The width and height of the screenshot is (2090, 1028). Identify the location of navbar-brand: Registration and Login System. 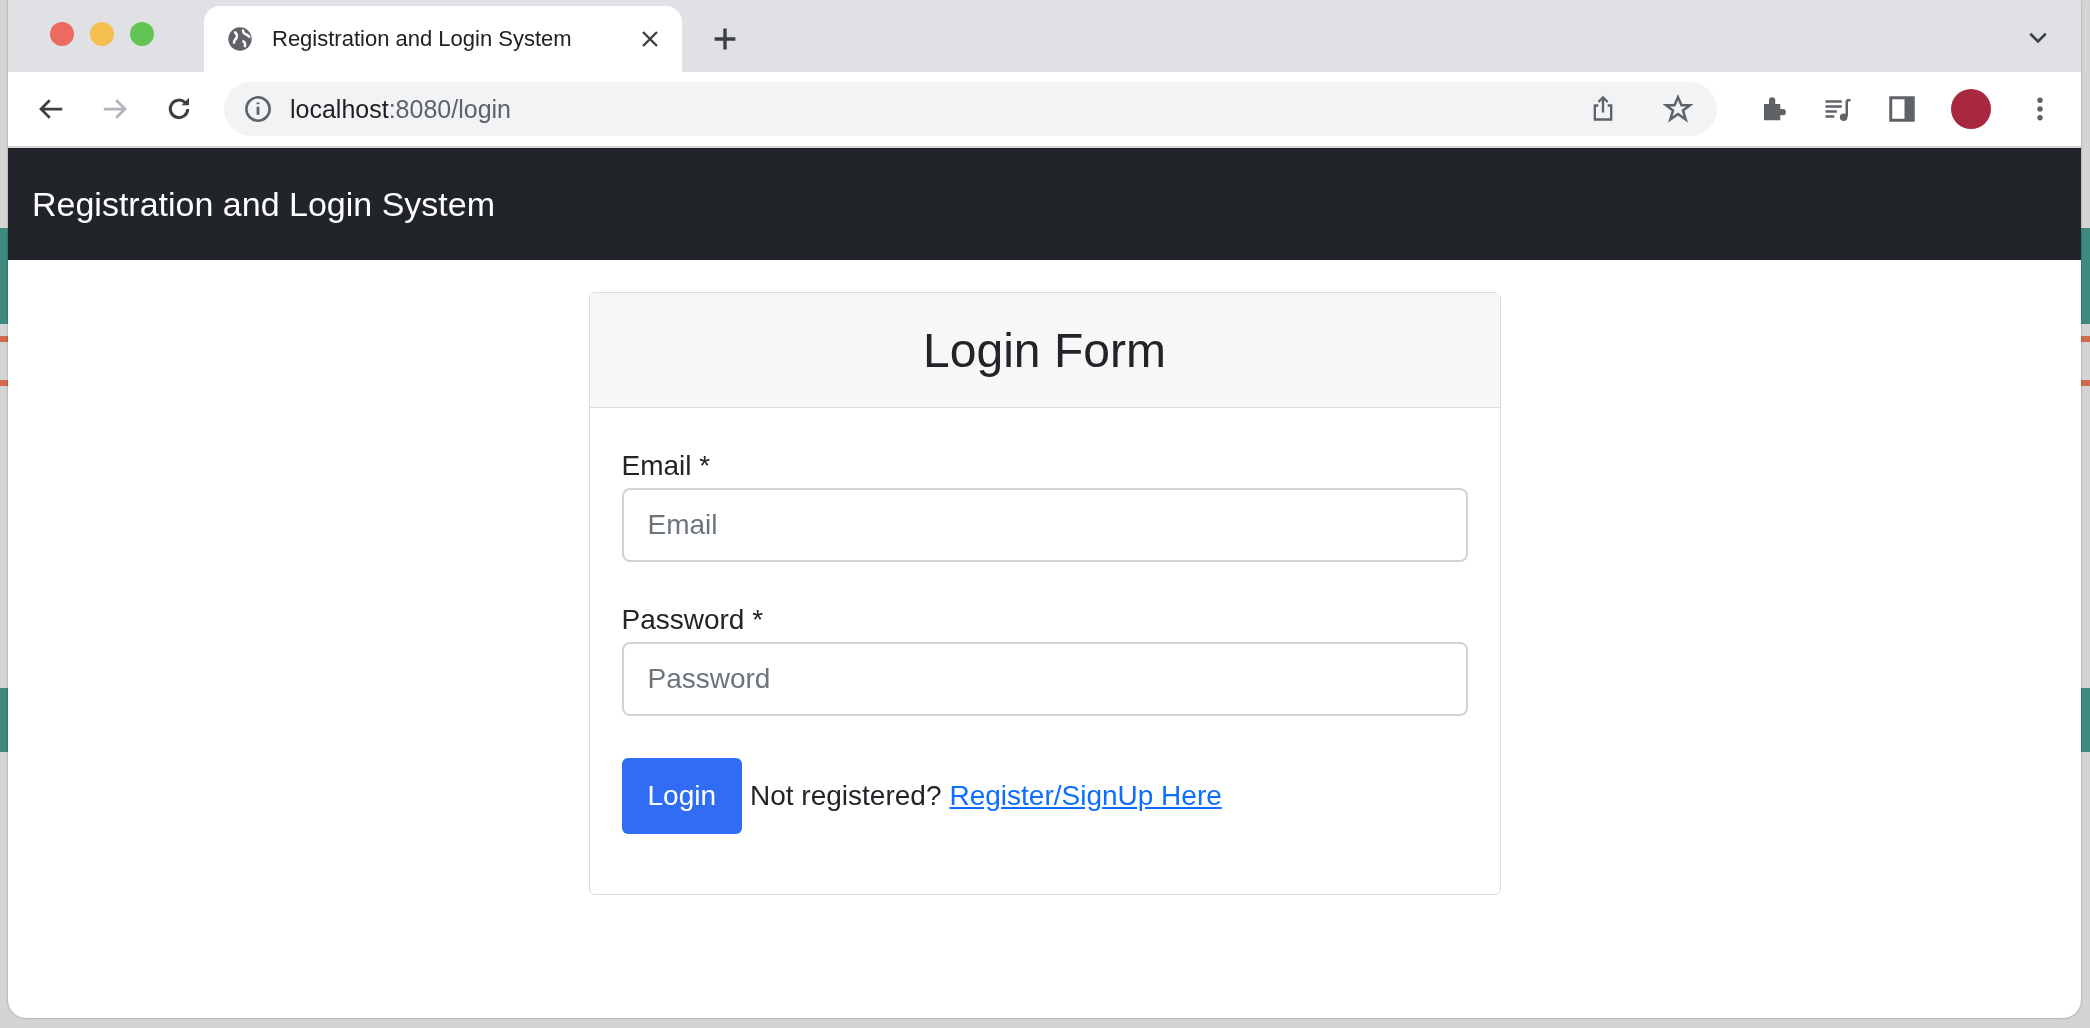
(264, 204).